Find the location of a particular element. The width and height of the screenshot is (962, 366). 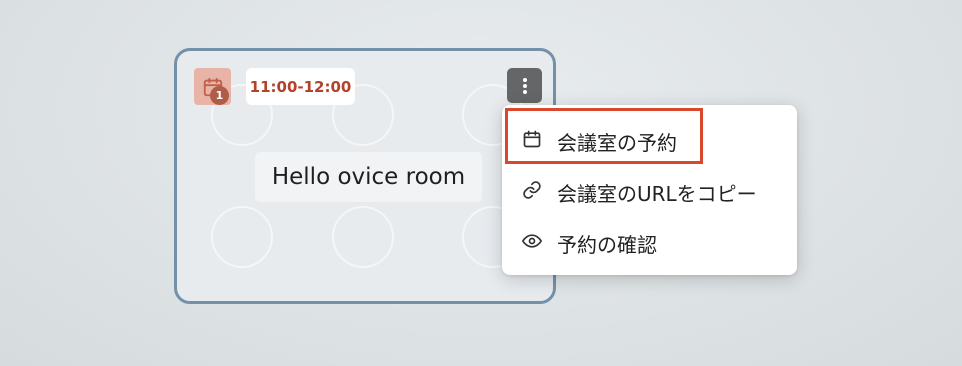

menu-item-label: 会議室のURLをコピー is located at coordinates (657, 194).